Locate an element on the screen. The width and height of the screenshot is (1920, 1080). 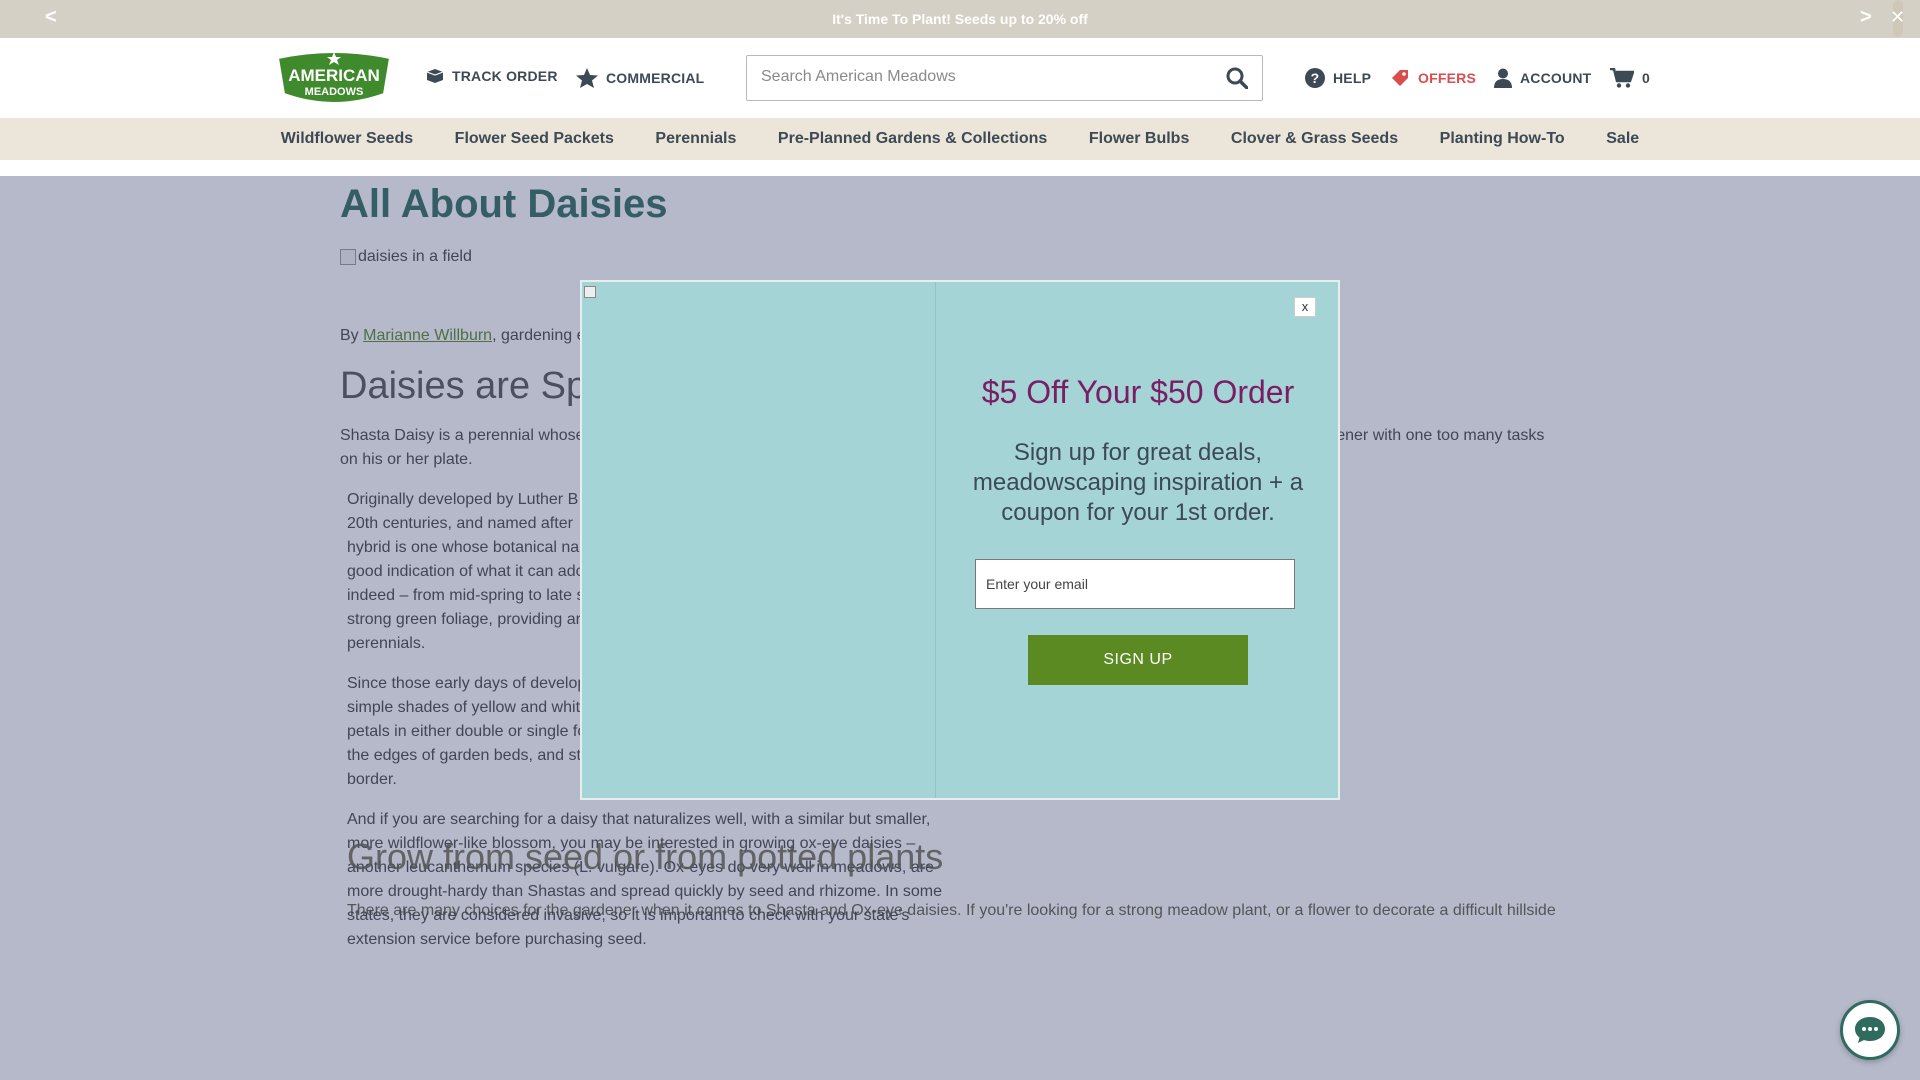
promo-next-button: > is located at coordinates (1866, 17).